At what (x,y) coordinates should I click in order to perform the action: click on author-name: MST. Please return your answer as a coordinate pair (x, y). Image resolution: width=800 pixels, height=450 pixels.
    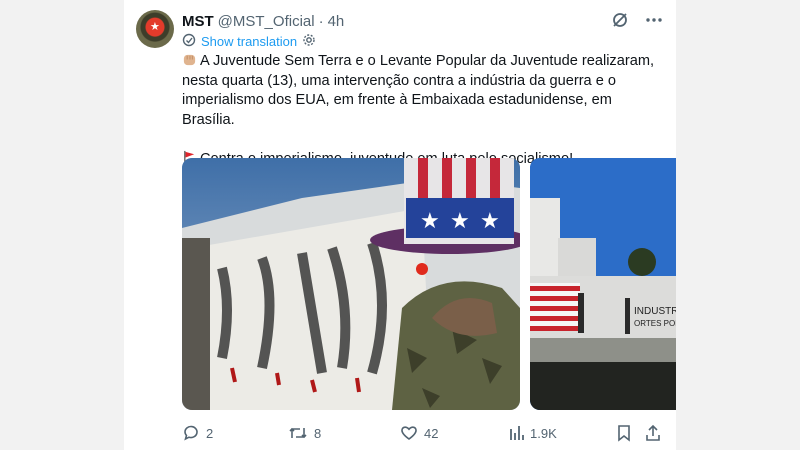
    Looking at the image, I should click on (198, 21).